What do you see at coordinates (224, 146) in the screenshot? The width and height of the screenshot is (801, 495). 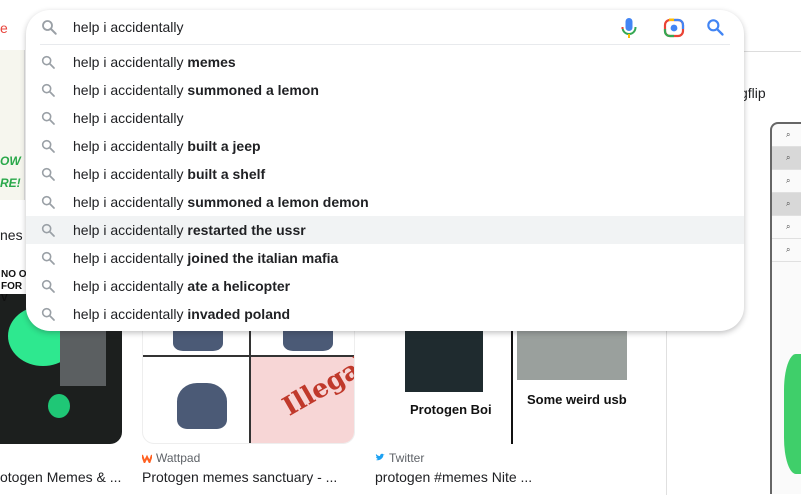 I see `suggestion-completion: built a jeep` at bounding box center [224, 146].